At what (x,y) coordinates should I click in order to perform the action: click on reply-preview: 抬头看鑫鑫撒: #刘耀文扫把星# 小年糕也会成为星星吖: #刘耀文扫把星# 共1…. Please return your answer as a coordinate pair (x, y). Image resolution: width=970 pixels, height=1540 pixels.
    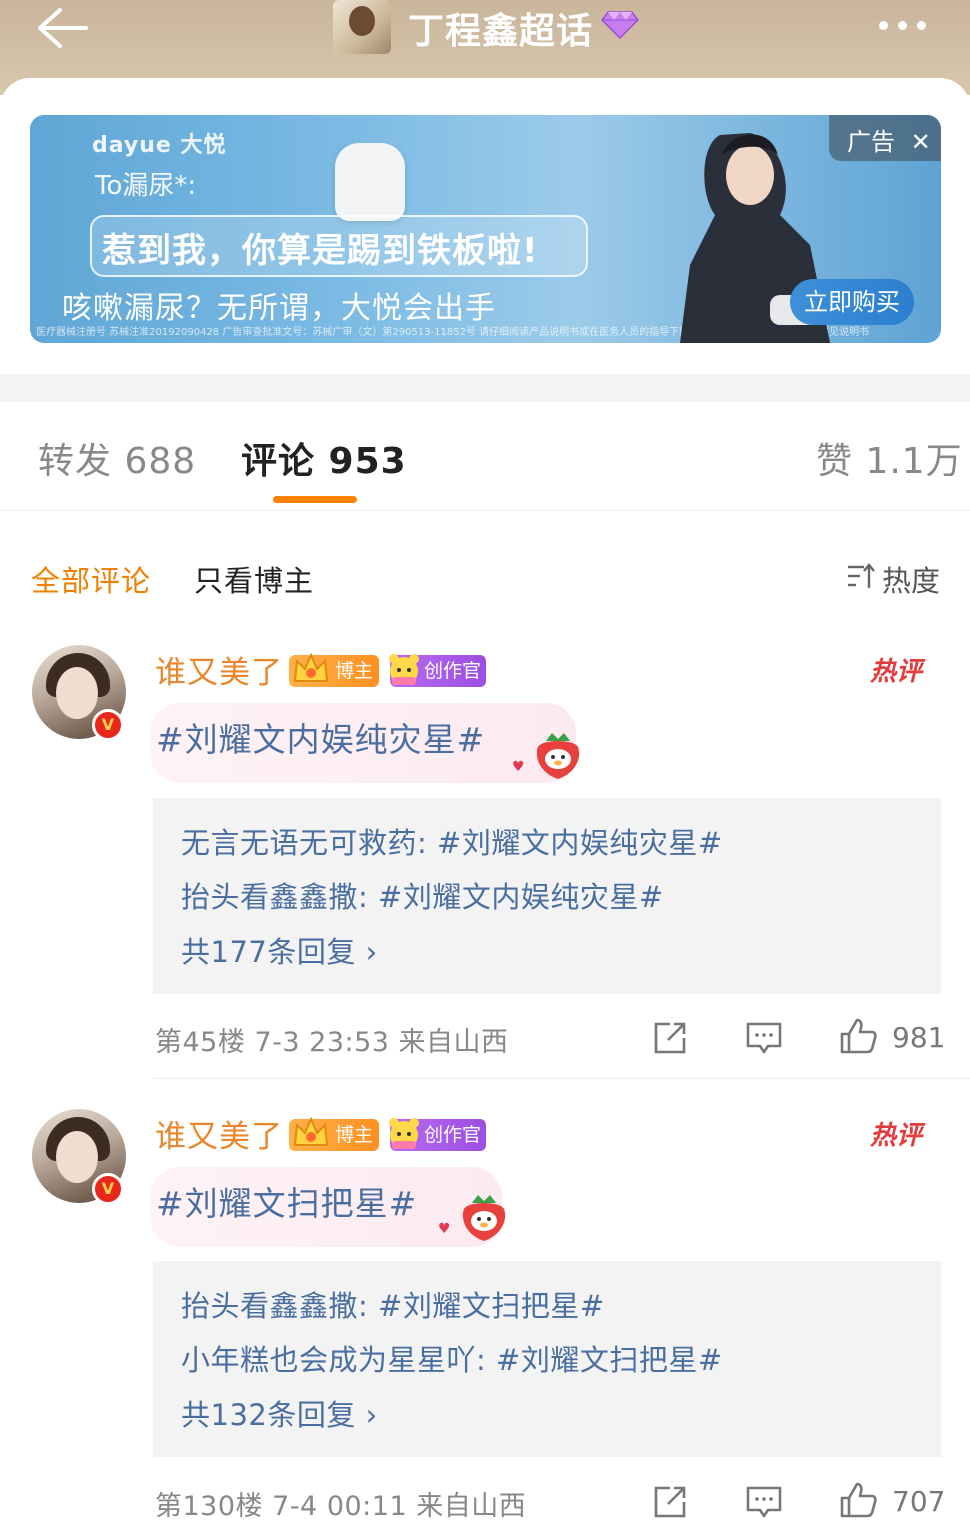
    Looking at the image, I should click on (547, 1359).